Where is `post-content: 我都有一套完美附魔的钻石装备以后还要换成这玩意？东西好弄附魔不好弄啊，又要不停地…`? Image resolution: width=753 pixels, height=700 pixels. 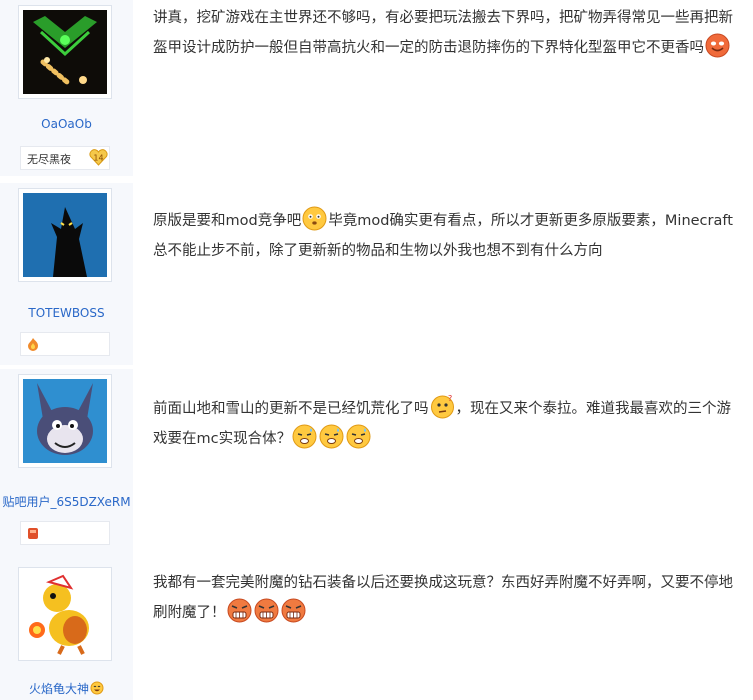
post-content: 我都有一套完美附魔的钻石装备以后还要换成这玩意？东西好弄附魔不好弄啊，又要不停地… is located at coordinates (443, 599).